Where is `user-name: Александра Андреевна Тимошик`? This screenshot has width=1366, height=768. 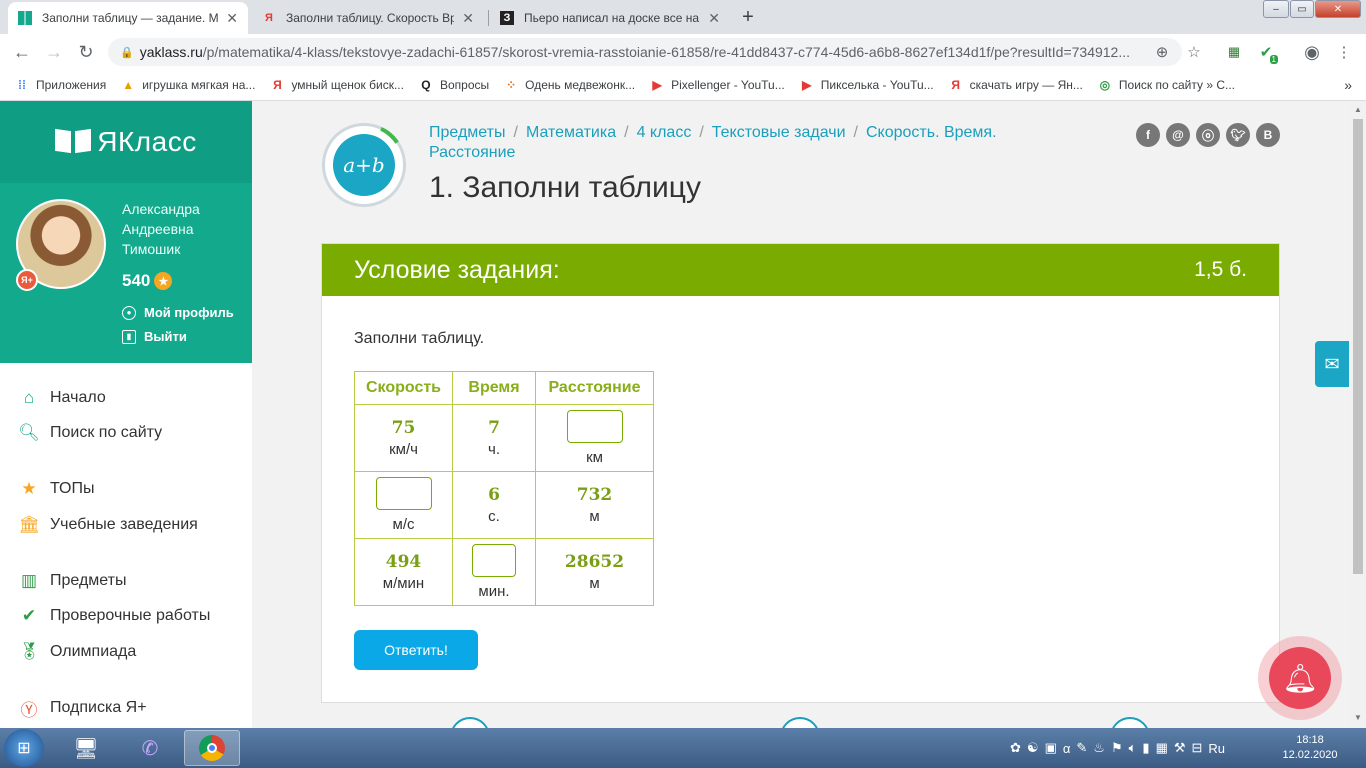
user-name: Александра Андреевна Тимошик is located at coordinates (182, 229).